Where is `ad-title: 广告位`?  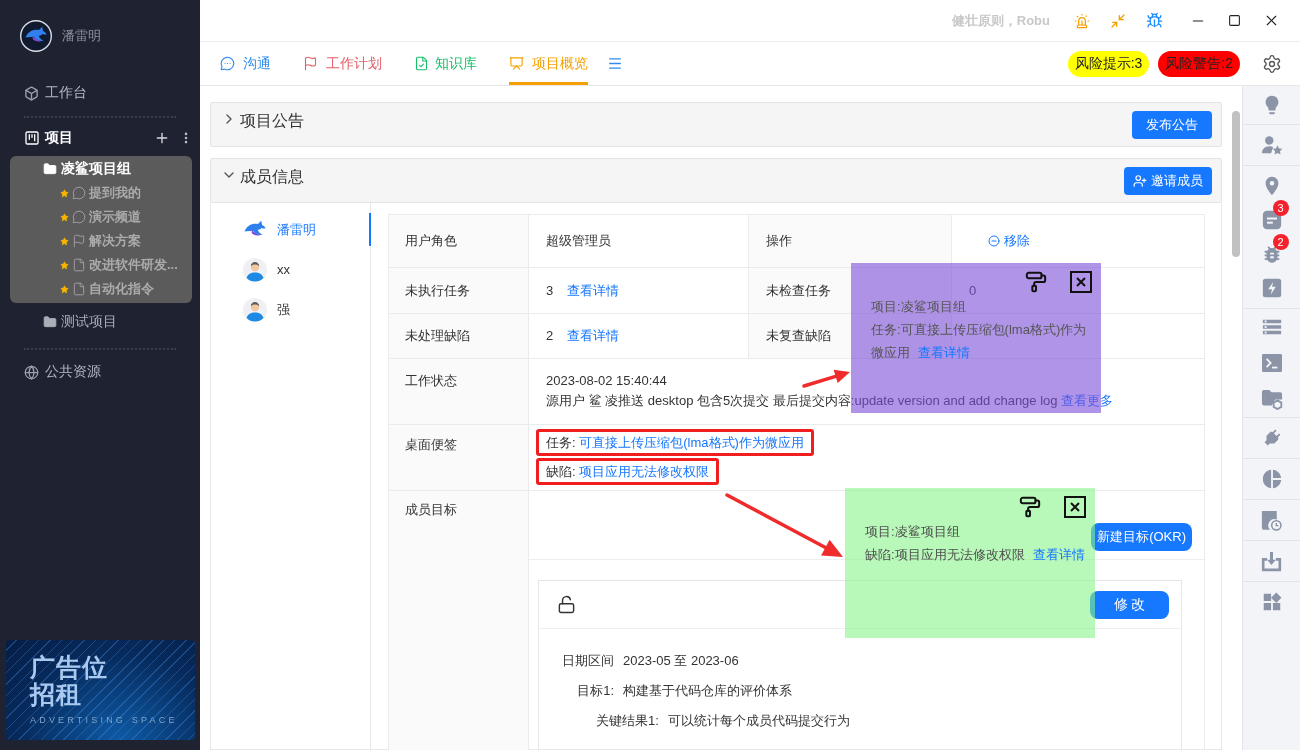 ad-title: 广告位 is located at coordinates (69, 667).